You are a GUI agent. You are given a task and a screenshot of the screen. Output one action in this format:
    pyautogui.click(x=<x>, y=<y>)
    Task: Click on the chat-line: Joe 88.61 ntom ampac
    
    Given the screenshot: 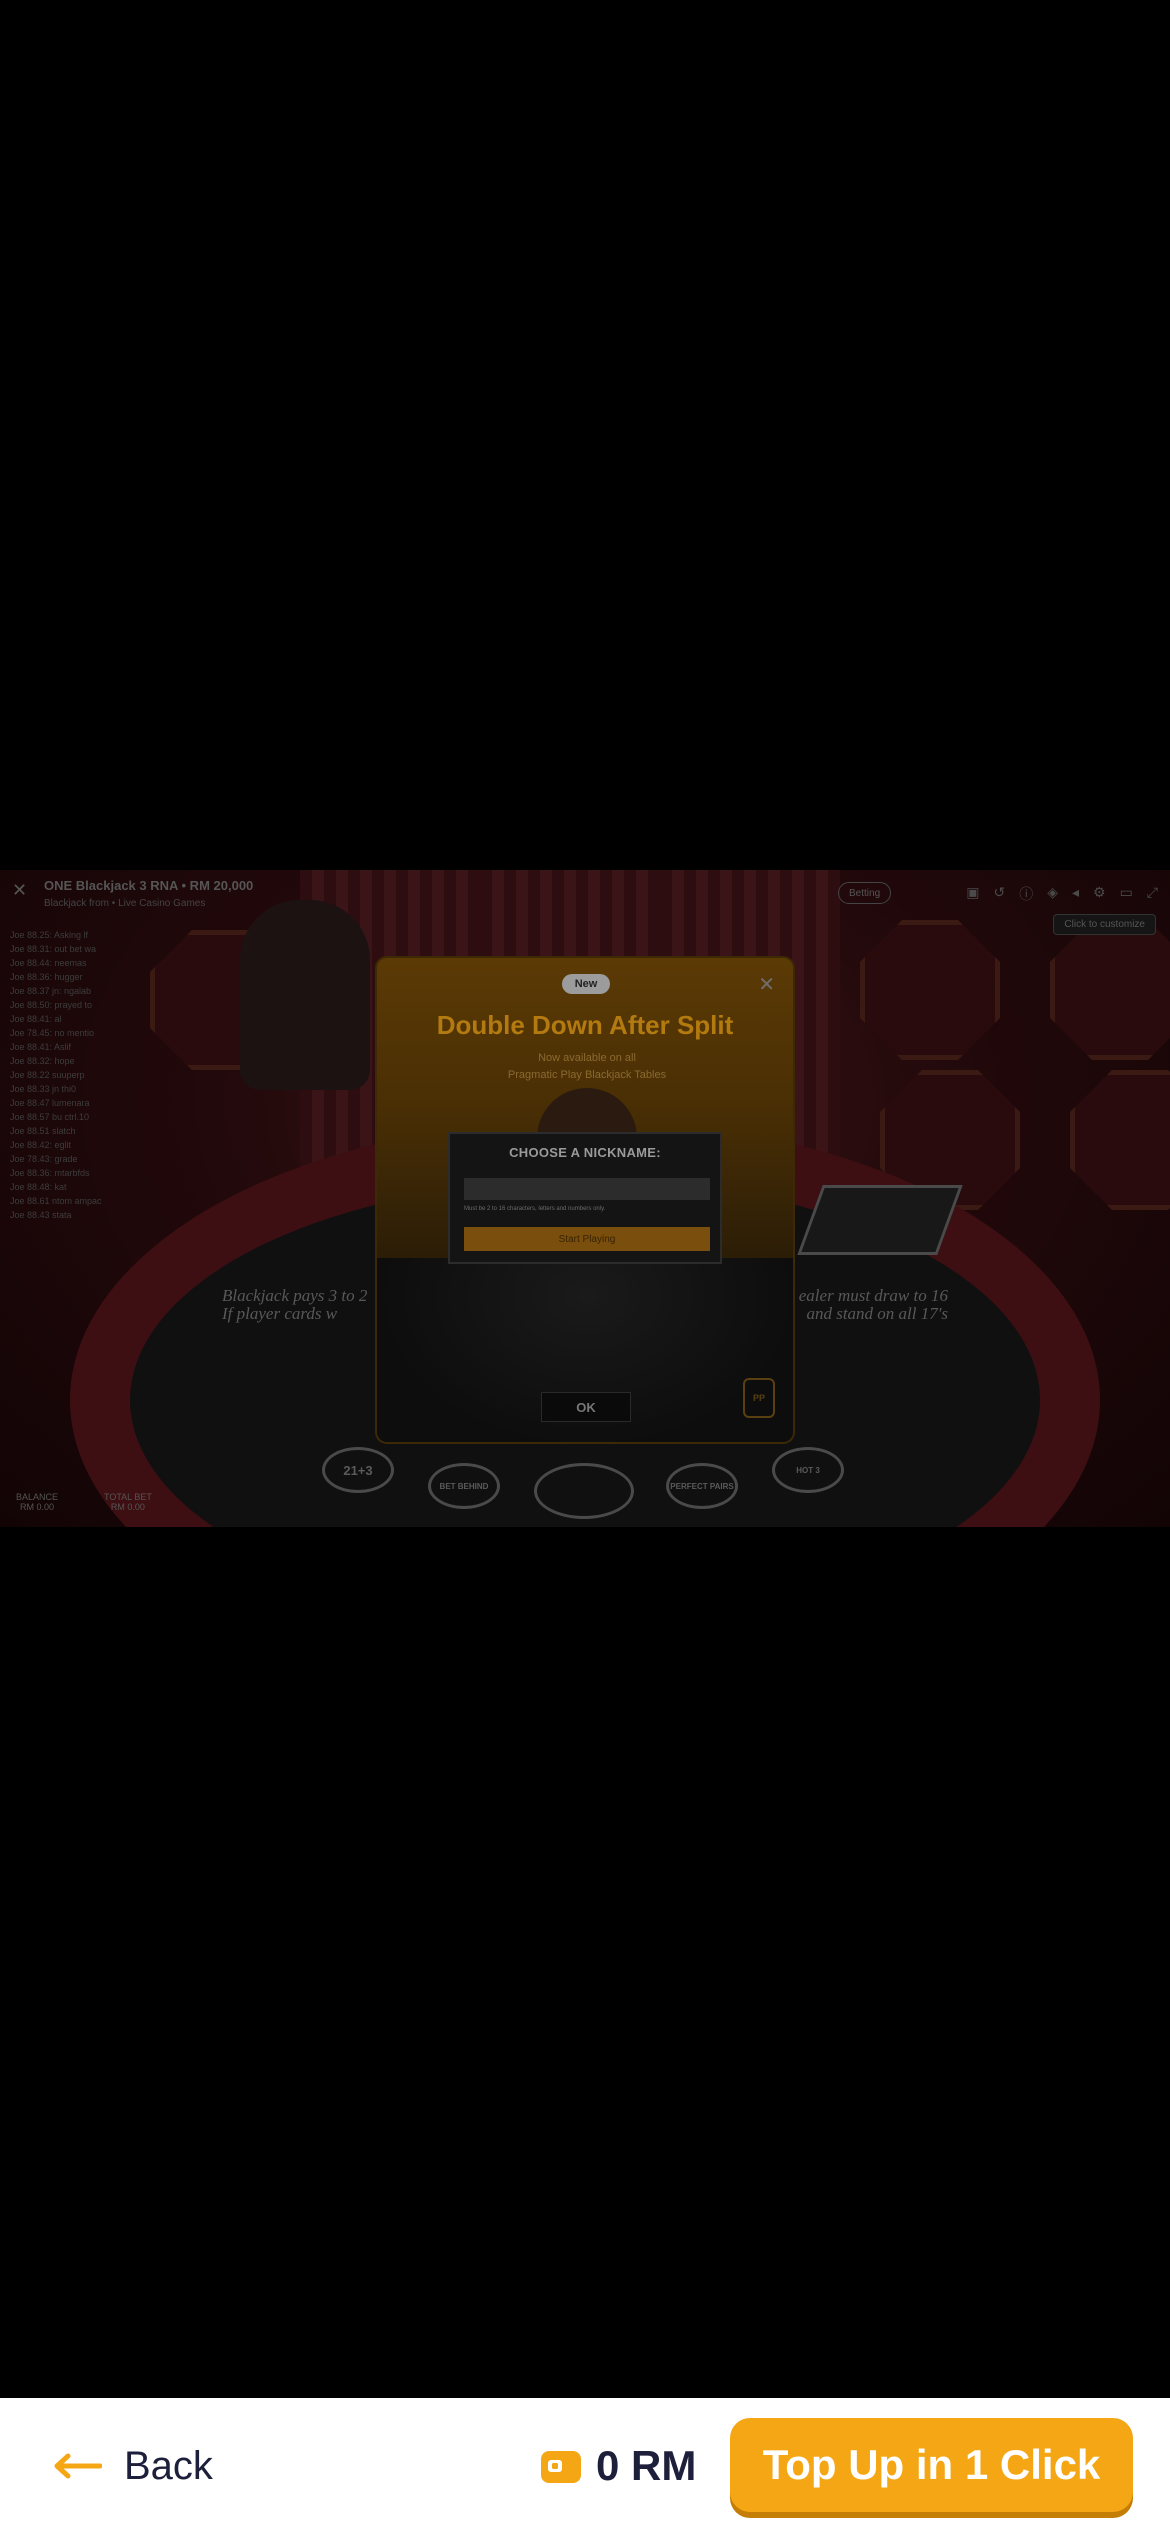 What is the action you would take?
    pyautogui.click(x=56, y=1201)
    